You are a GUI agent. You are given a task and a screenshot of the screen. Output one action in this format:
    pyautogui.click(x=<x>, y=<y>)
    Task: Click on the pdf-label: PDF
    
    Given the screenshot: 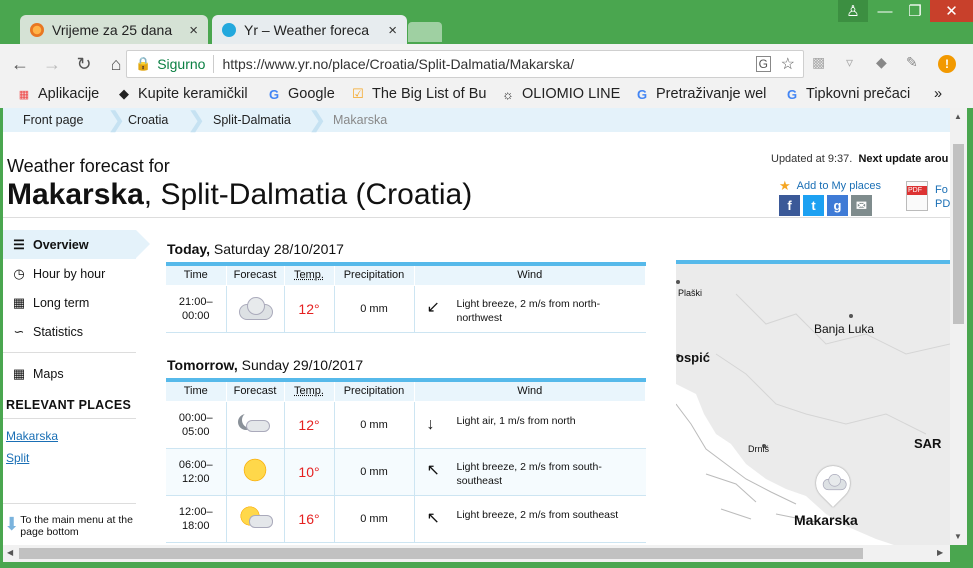 What is the action you would take?
    pyautogui.click(x=917, y=190)
    